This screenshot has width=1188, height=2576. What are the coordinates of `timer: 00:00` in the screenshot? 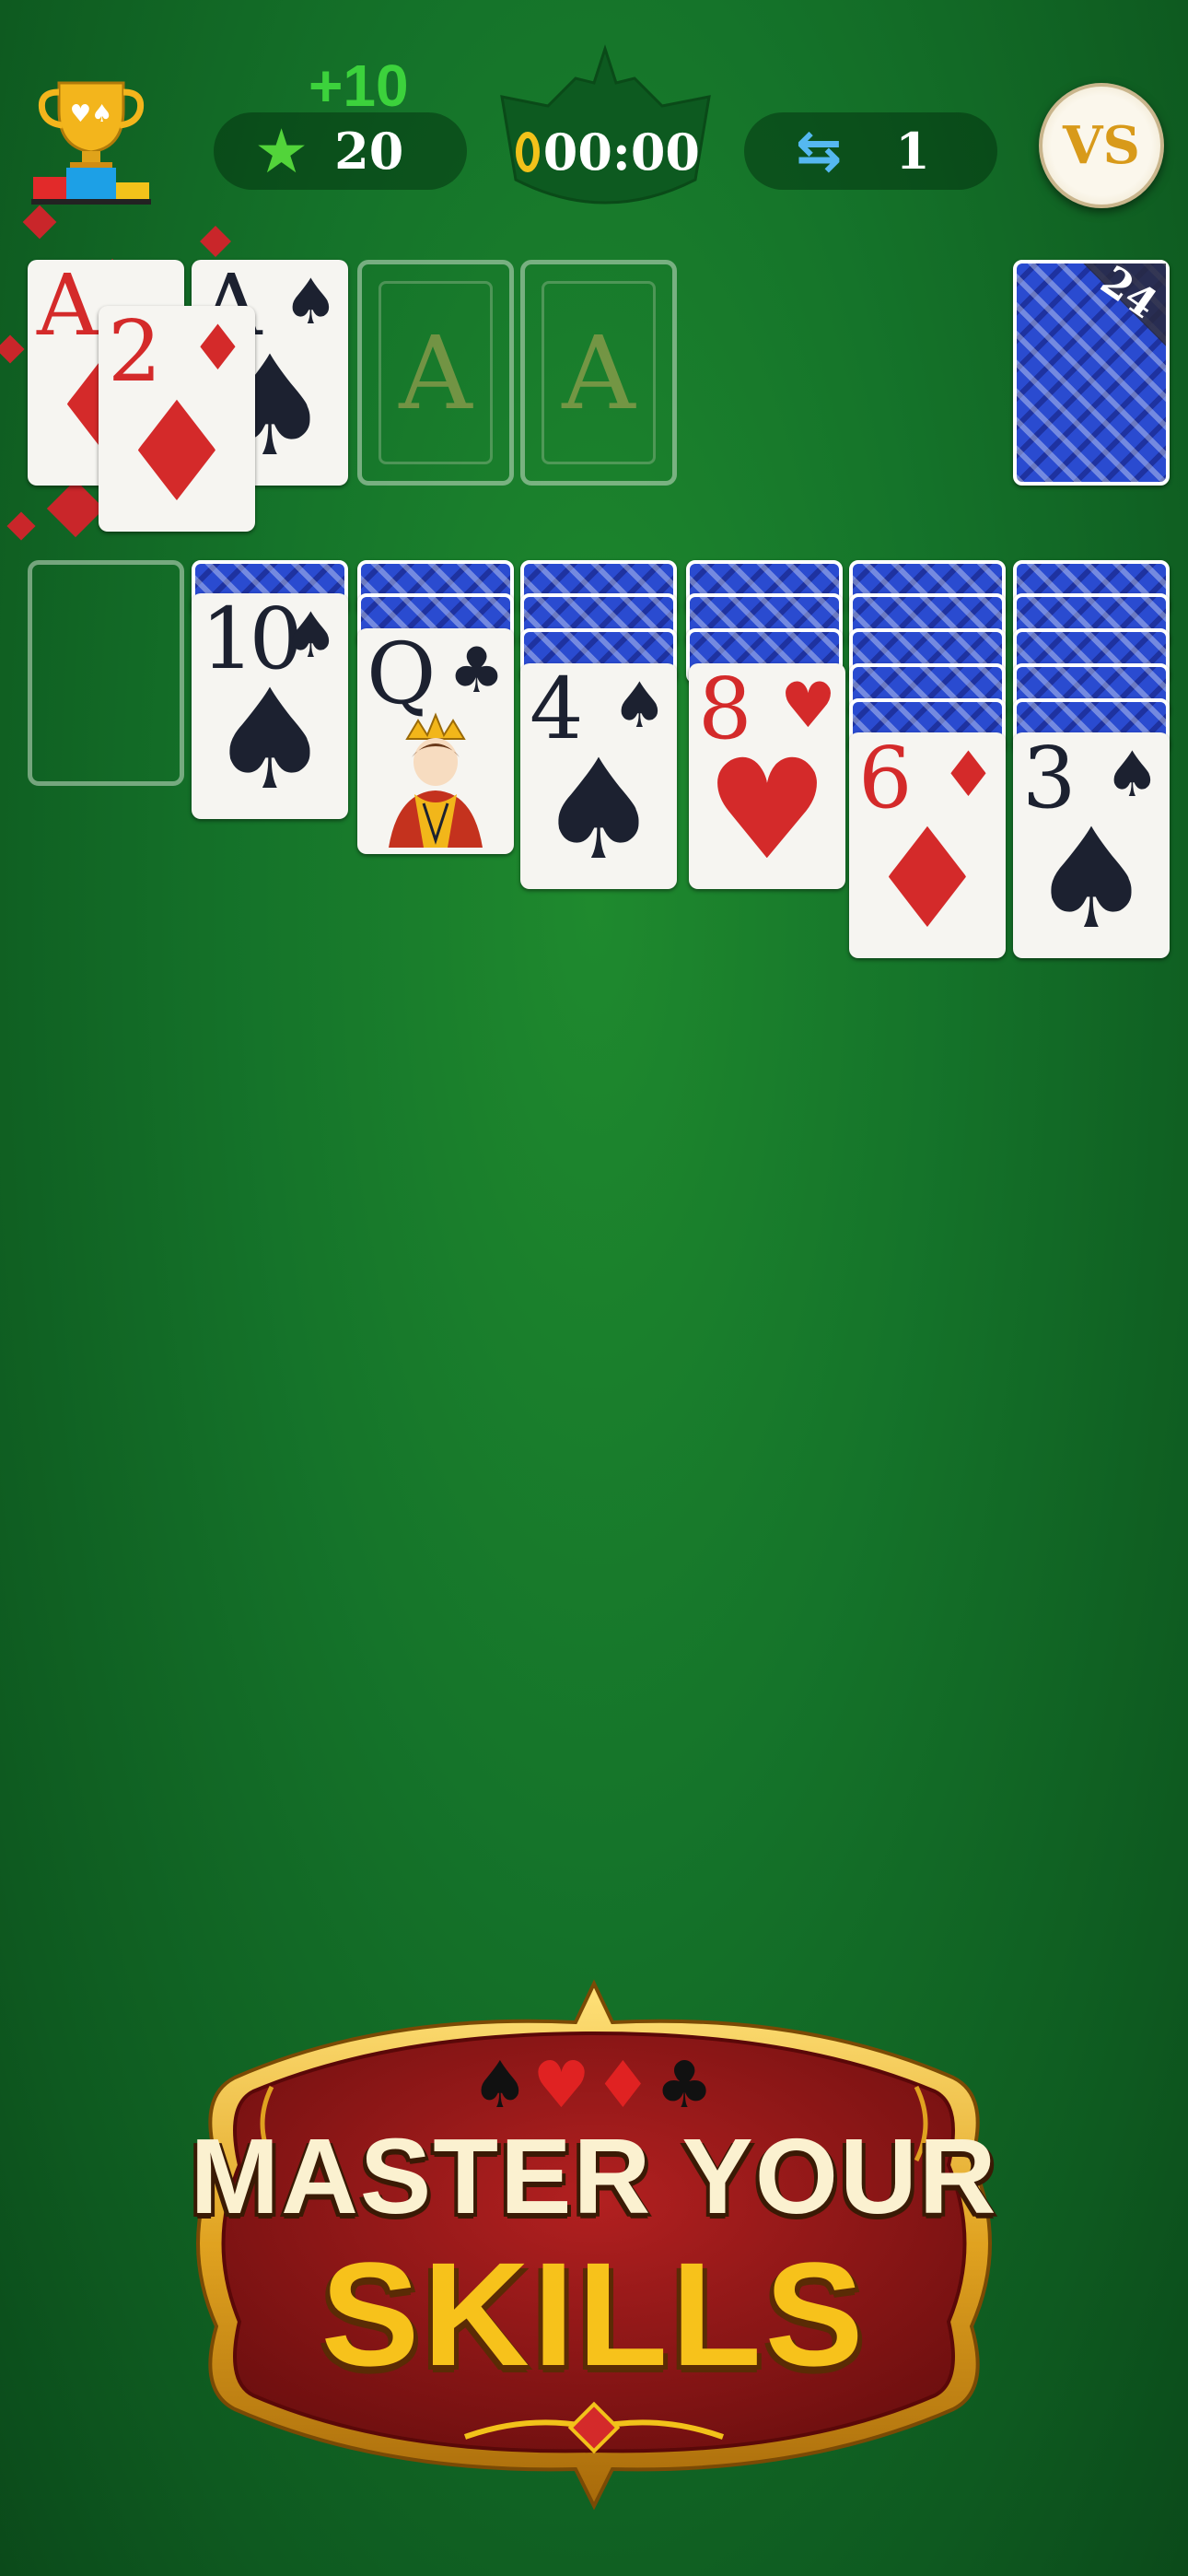 It's located at (608, 152).